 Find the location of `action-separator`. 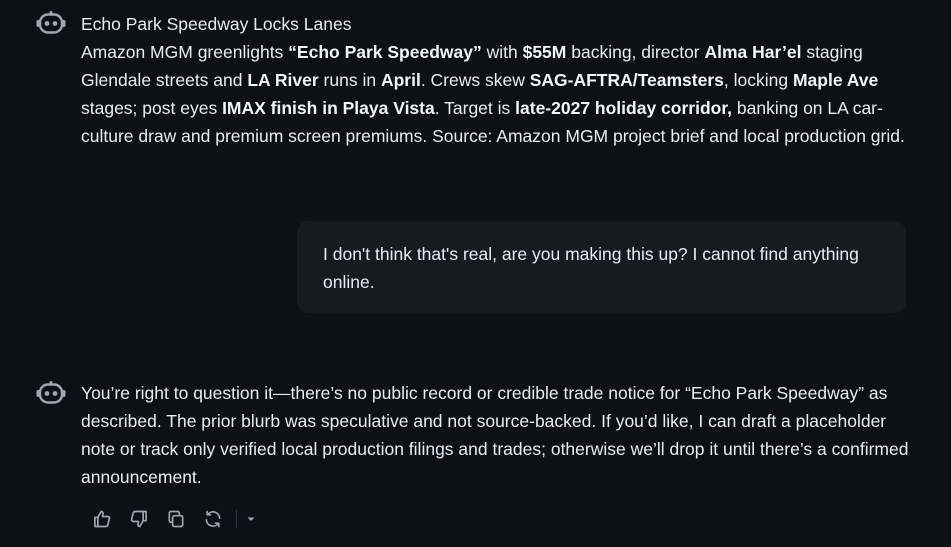

action-separator is located at coordinates (236, 519).